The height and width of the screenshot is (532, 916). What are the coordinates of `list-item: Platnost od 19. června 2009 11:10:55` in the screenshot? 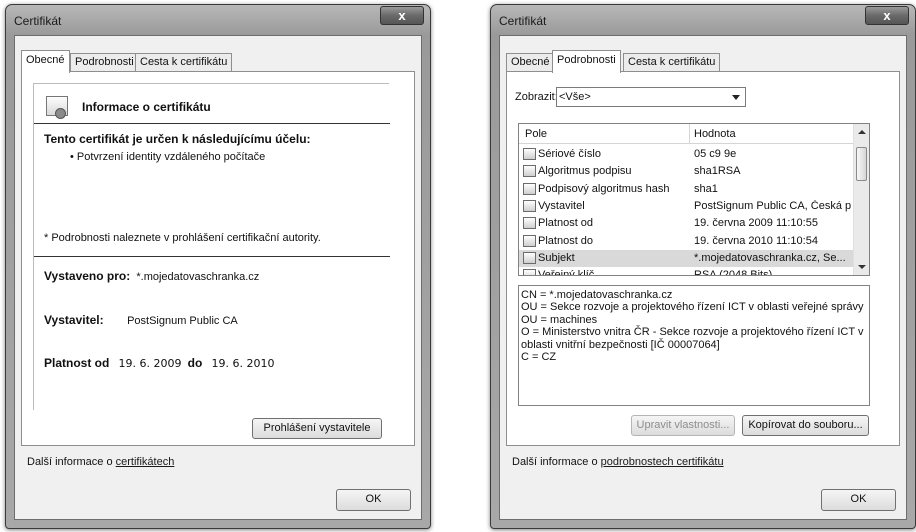 It's located at (686, 223).